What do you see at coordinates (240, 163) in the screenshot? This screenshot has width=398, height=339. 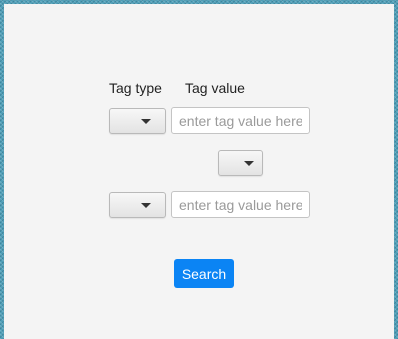 I see `operator-select` at bounding box center [240, 163].